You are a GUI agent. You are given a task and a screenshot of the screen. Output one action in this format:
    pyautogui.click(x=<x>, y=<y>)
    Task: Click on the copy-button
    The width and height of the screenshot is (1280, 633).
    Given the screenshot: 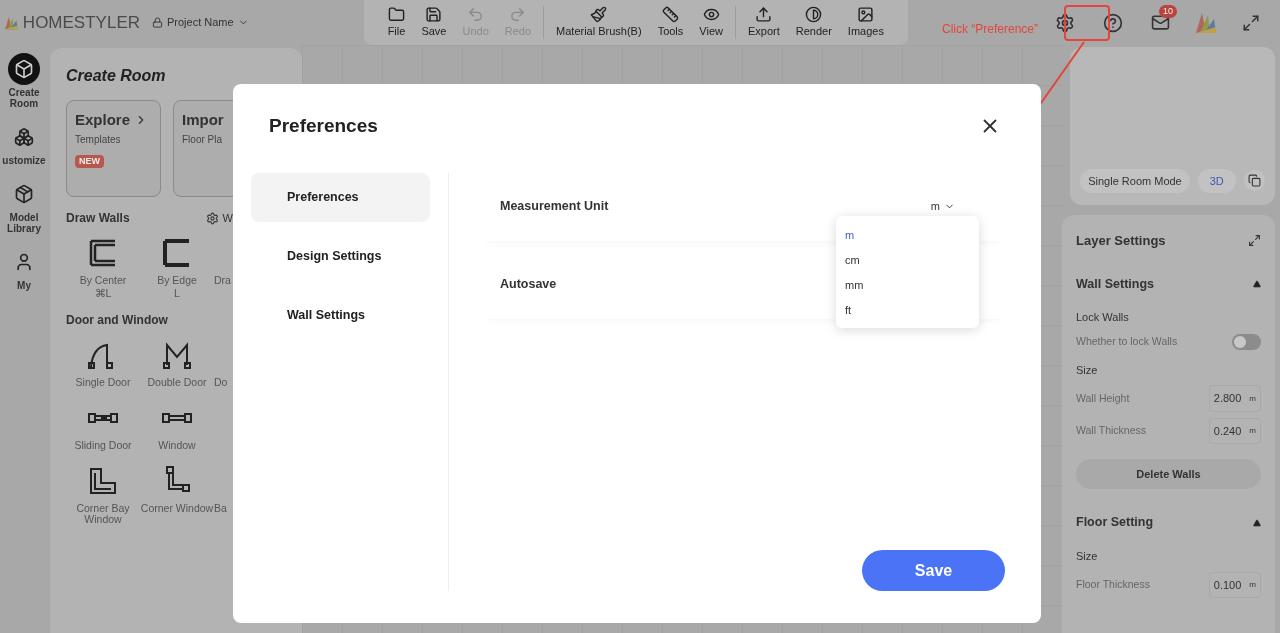 What is the action you would take?
    pyautogui.click(x=1254, y=181)
    